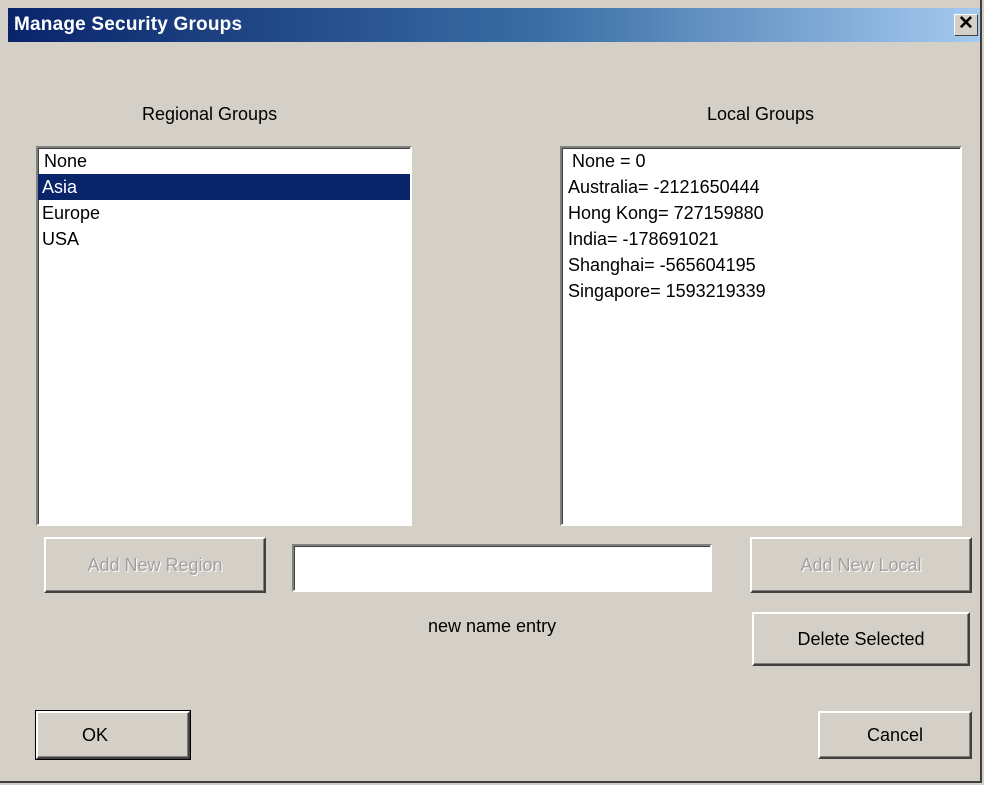 The height and width of the screenshot is (785, 984). I want to click on list-item-local: India= -178691021, so click(761, 239).